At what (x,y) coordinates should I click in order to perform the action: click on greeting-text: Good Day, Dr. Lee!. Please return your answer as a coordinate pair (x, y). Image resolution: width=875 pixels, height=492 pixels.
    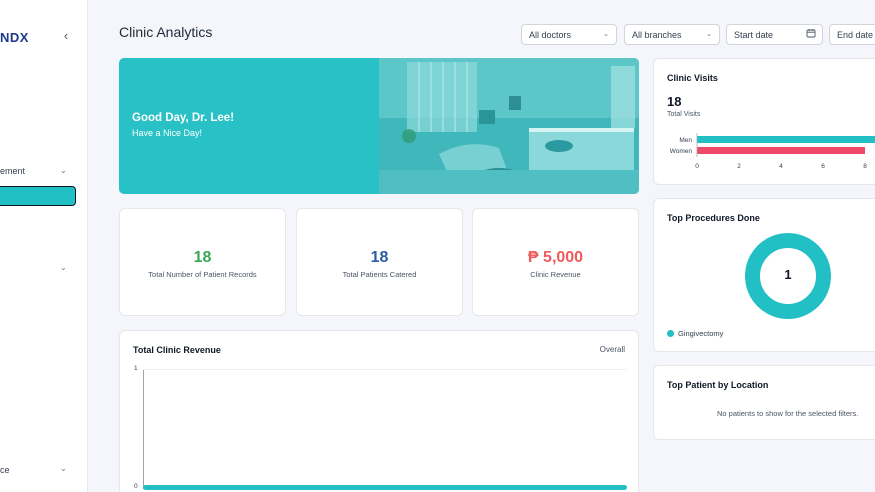
    Looking at the image, I should click on (183, 118).